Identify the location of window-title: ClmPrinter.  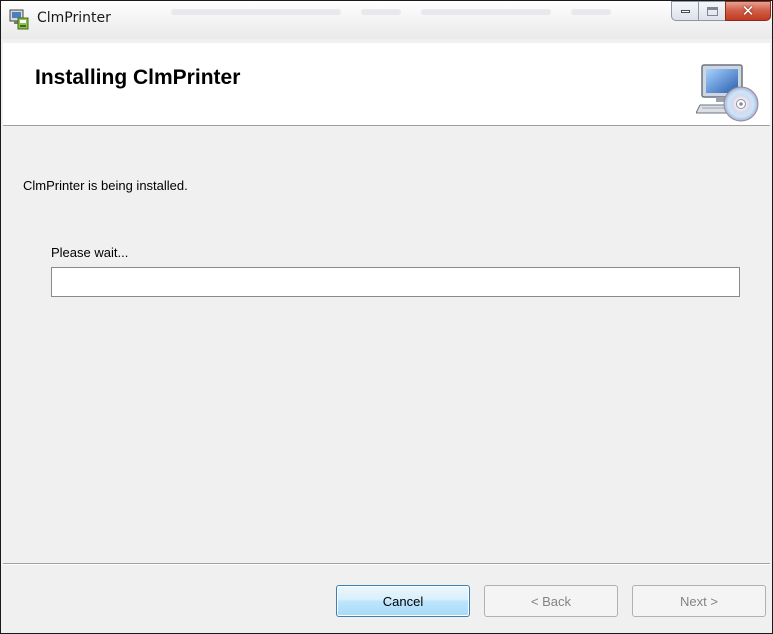
(74, 18).